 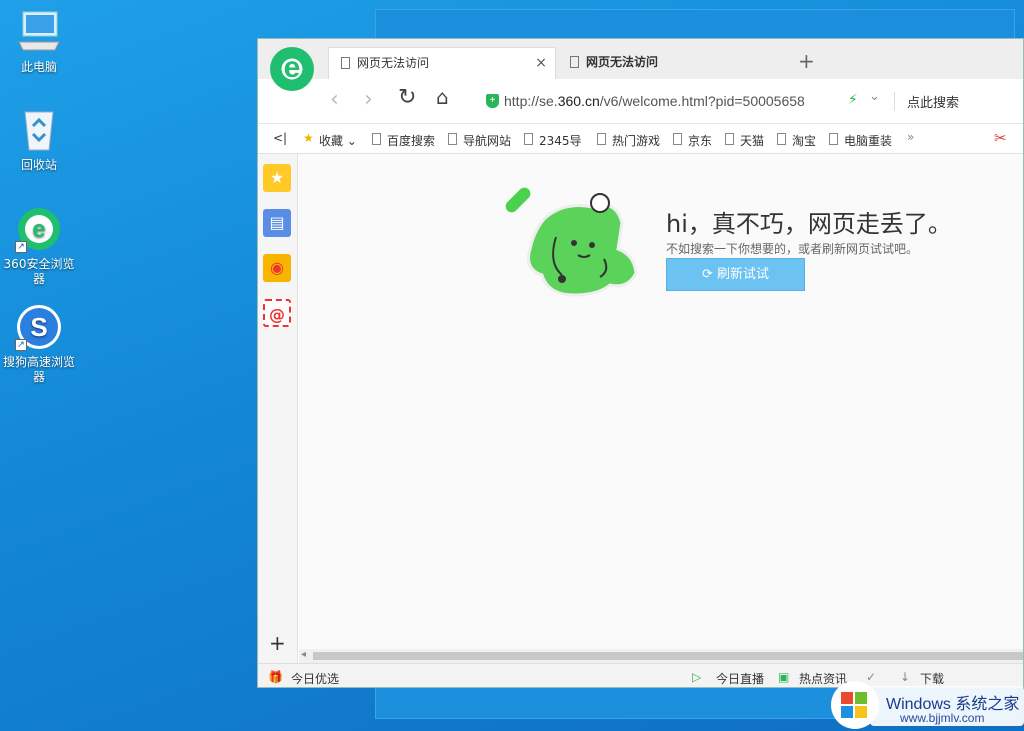 I want to click on favorite-label: 收藏, so click(x=331, y=141).